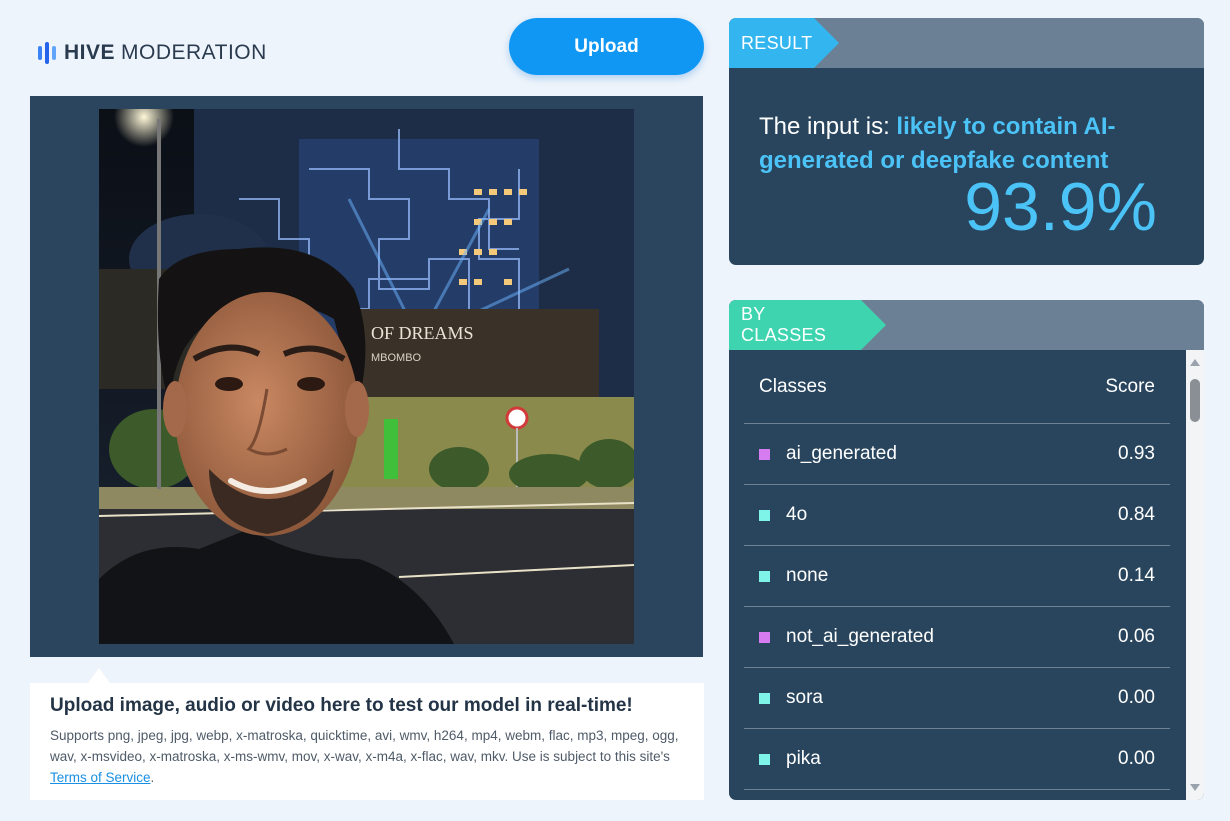 The height and width of the screenshot is (821, 1230). Describe the element at coordinates (1060, 207) in the screenshot. I see `result-percent: 93.9%` at that location.